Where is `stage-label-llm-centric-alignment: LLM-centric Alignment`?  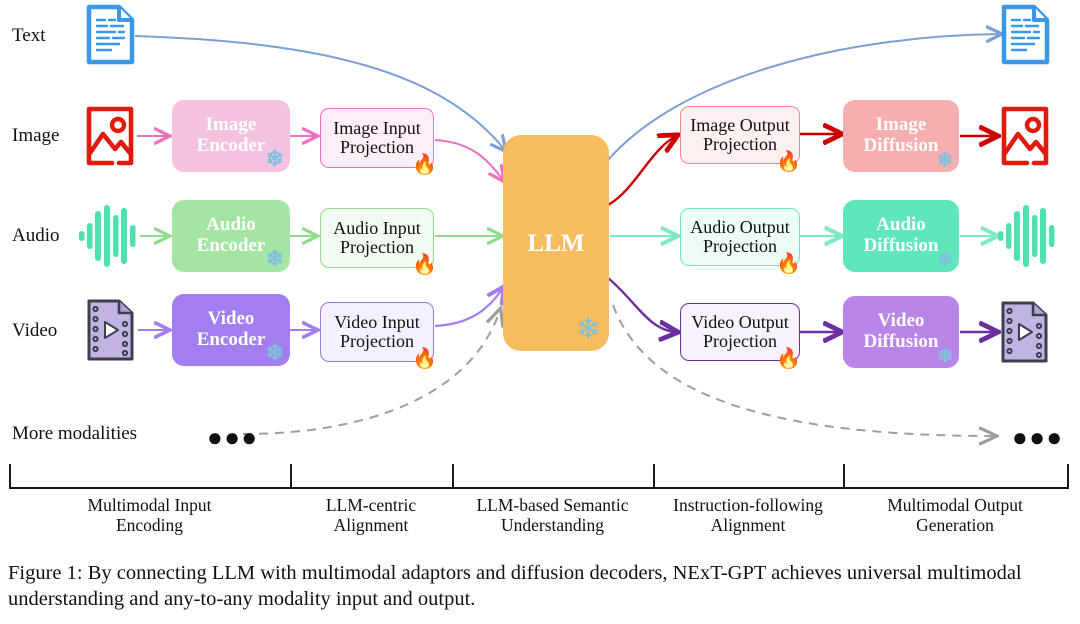
stage-label-llm-centric-alignment: LLM-centric Alignment is located at coordinates (371, 515).